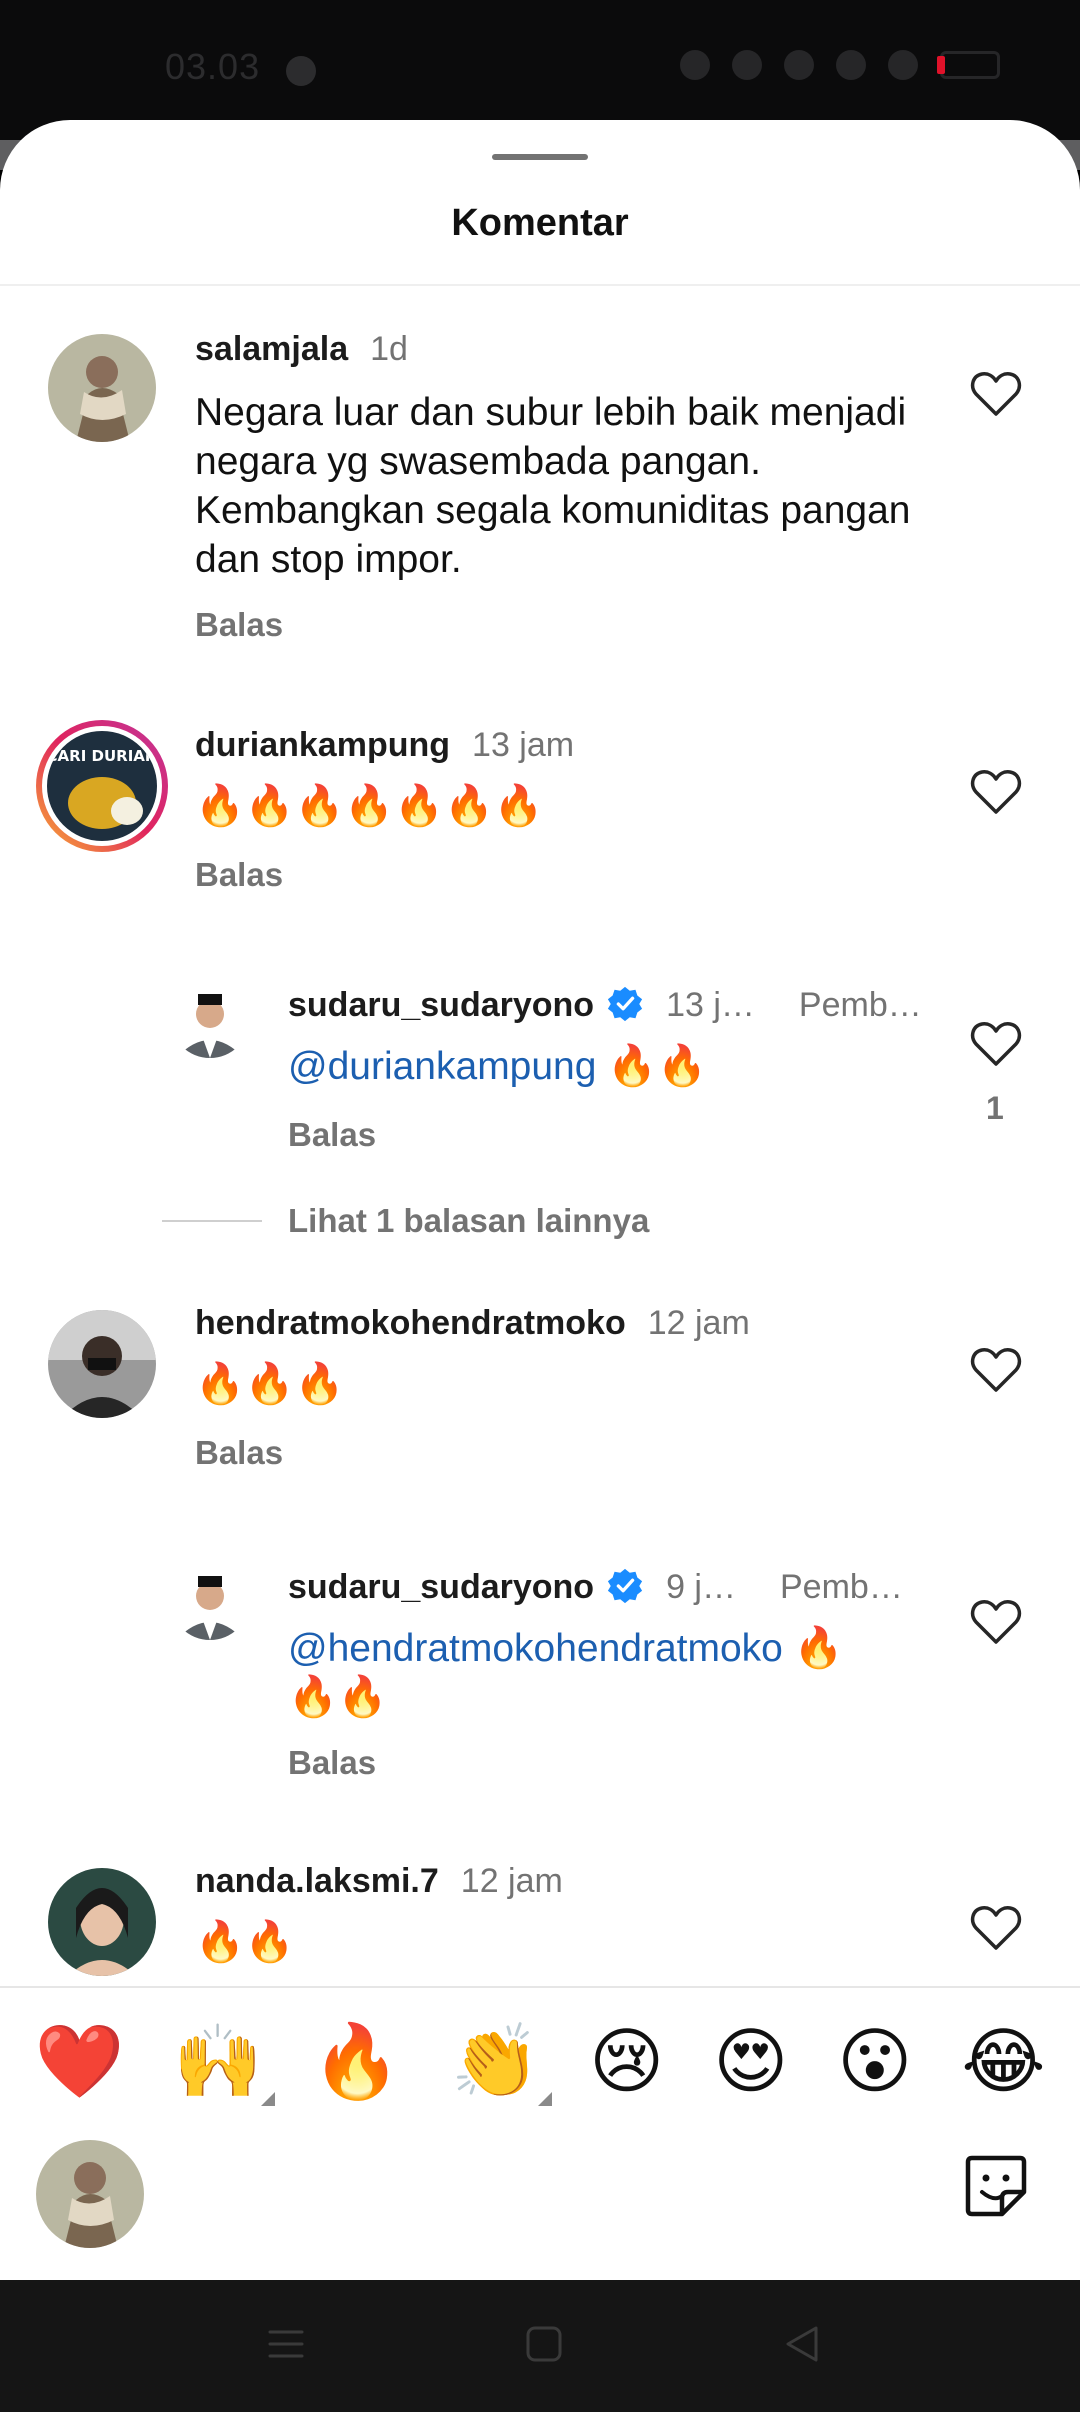 The width and height of the screenshot is (1080, 2412). I want to click on comment-text: @duriankampung 🔥🔥, so click(497, 1066).